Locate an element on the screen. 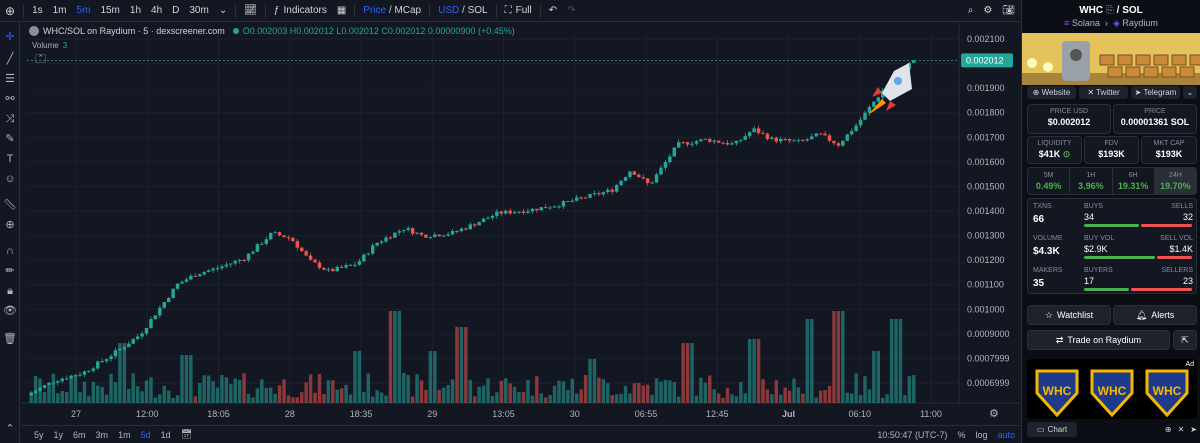 This screenshot has height=443, width=1200. website-link: ⊕ Website is located at coordinates (1051, 92).